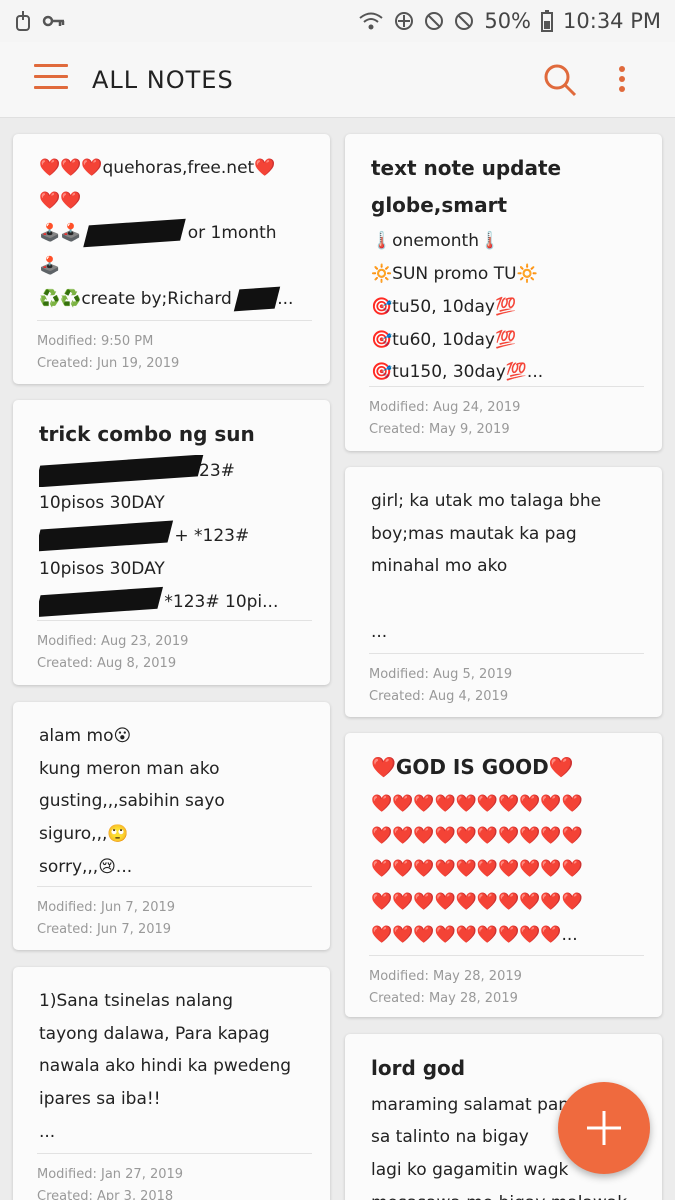 The width and height of the screenshot is (675, 1200). I want to click on note-line: girl; ka utak mo talaga bhe, so click(486, 501).